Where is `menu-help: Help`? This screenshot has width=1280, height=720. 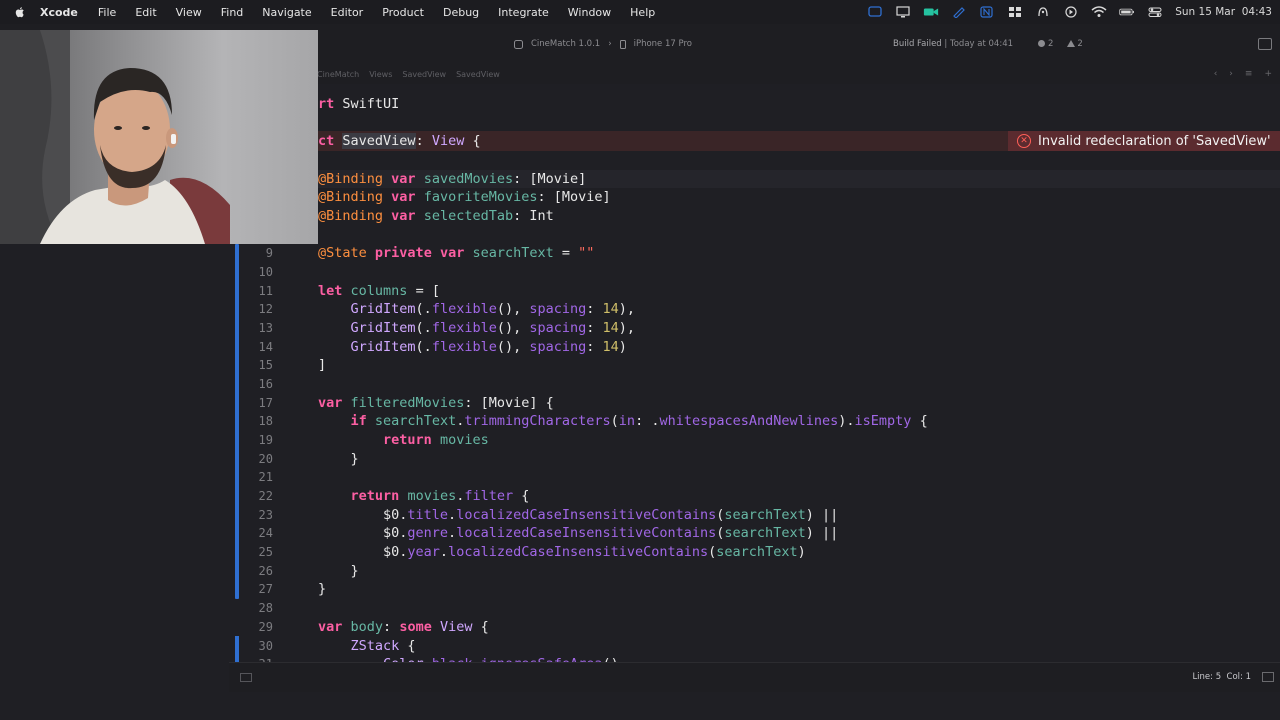 menu-help: Help is located at coordinates (642, 12).